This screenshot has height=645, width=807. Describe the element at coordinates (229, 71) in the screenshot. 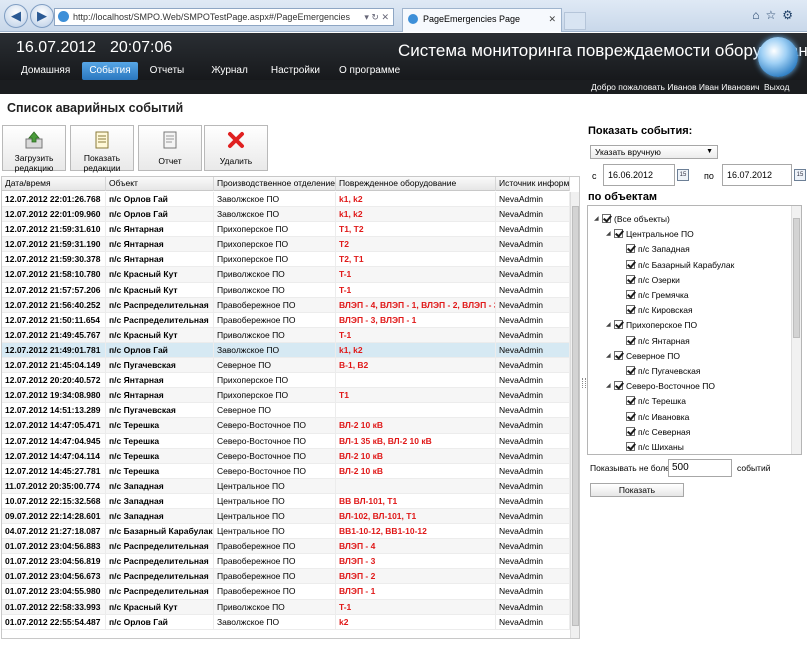

I see `menu-journal: Журнал` at that location.